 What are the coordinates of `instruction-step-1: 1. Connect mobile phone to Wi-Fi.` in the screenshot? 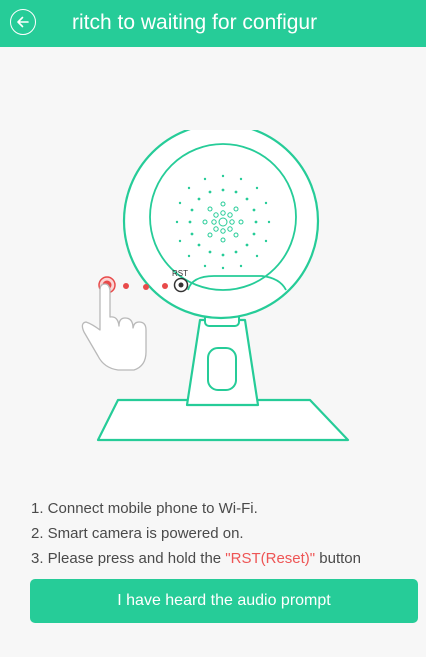 It's located at (144, 508).